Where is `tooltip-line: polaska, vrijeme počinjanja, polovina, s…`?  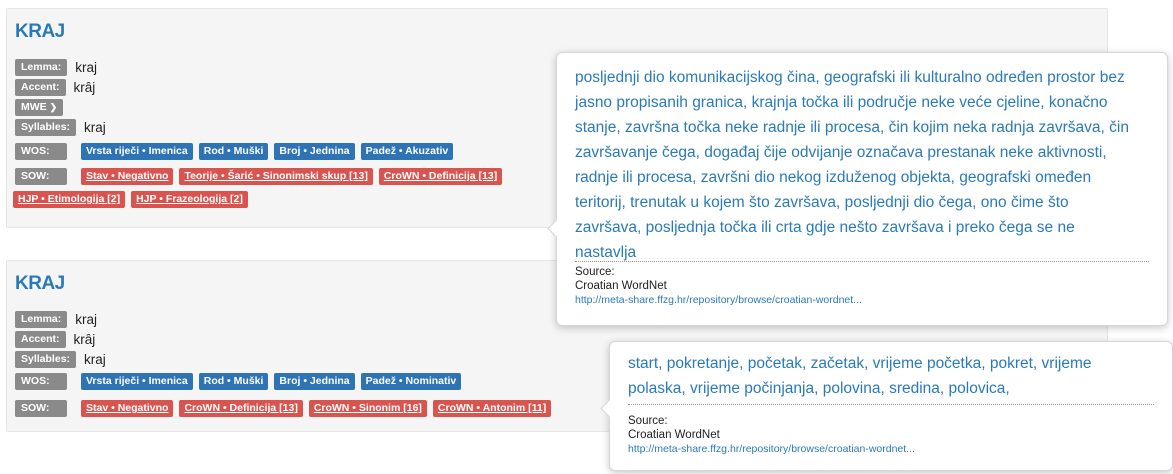
tooltip-line: polaska, vrijeme počinjanja, polovina, s… is located at coordinates (819, 388).